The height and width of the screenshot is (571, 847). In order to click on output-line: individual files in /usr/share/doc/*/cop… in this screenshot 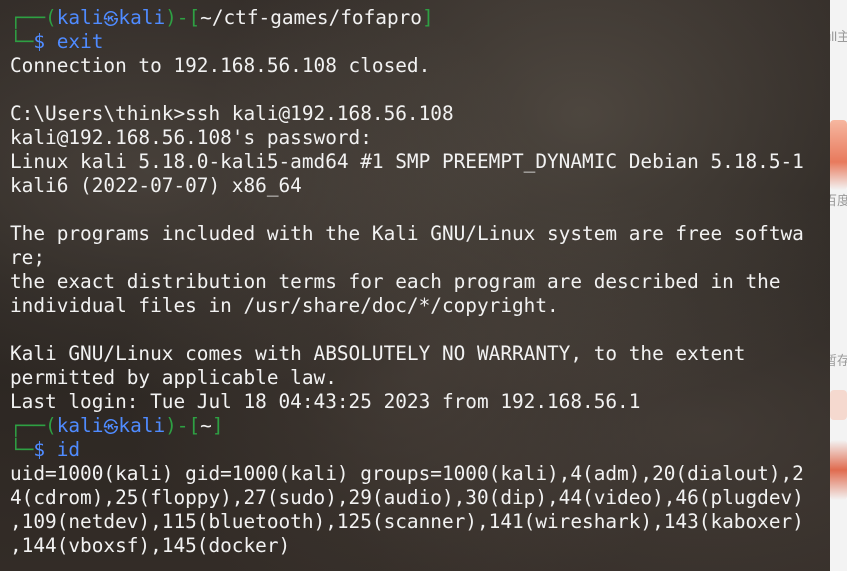, I will do `click(284, 305)`.